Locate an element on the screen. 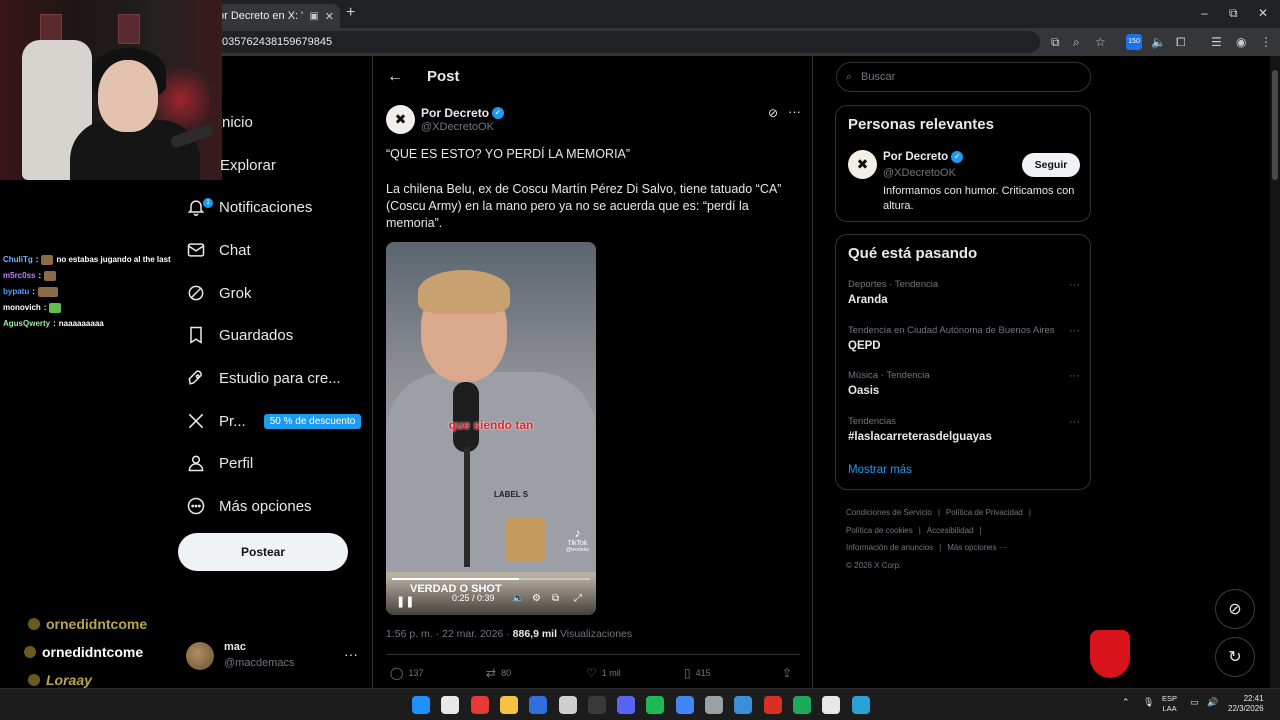 The width and height of the screenshot is (1280, 720). nav-item-explore: Explorar is located at coordinates (248, 165).